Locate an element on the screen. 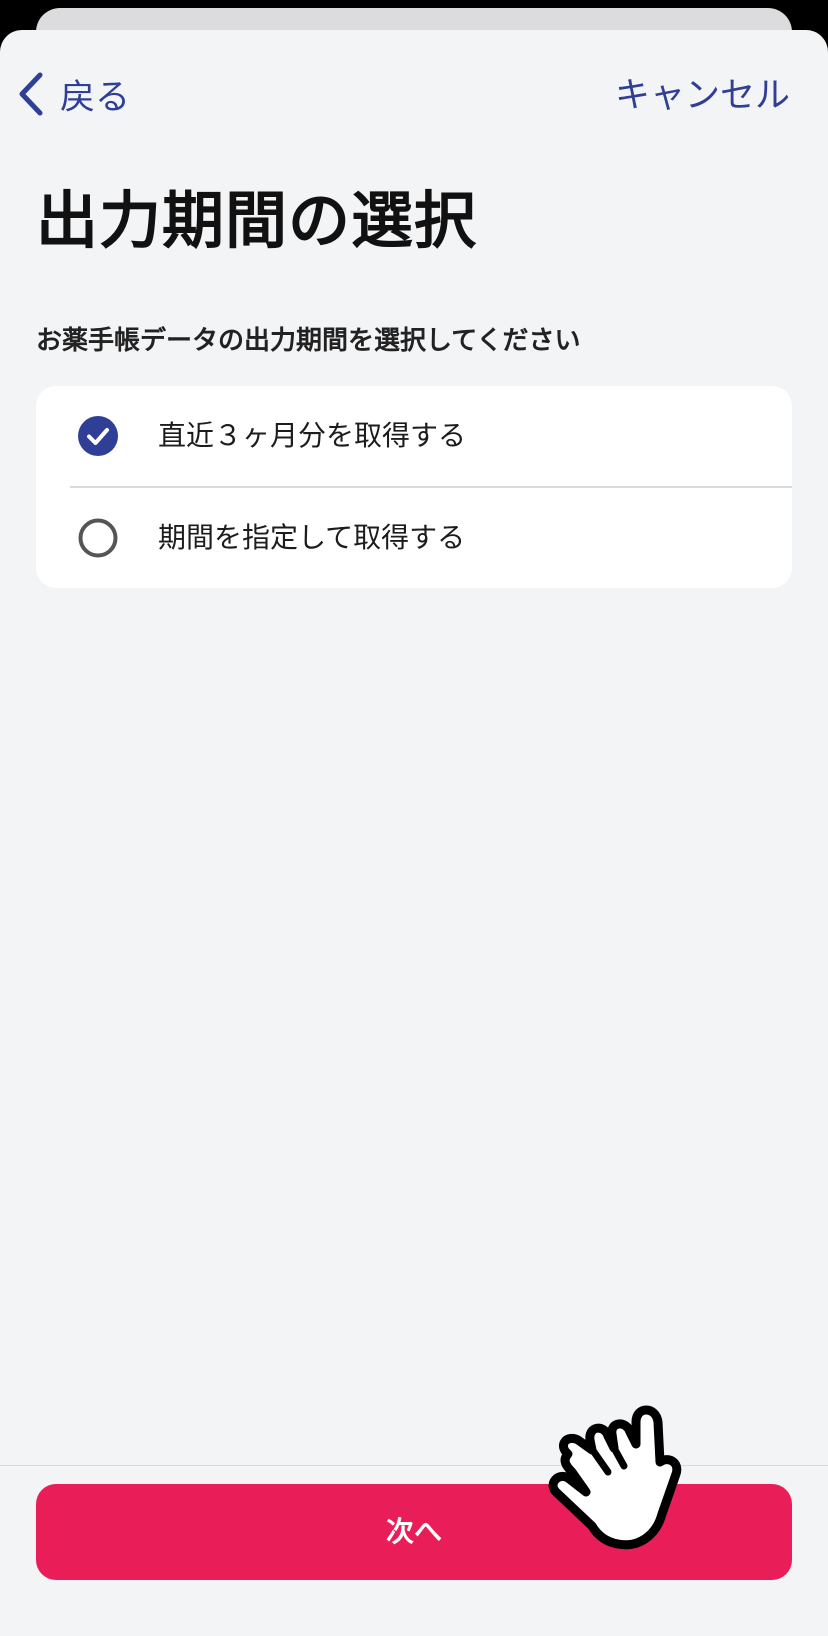  footer-divider is located at coordinates (414, 1465).